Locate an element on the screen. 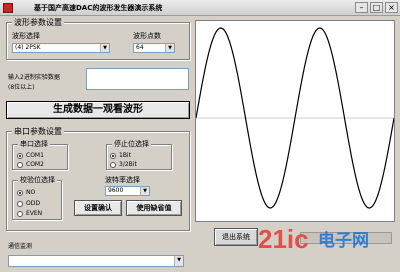  status-field: ▼ is located at coordinates (96, 261).